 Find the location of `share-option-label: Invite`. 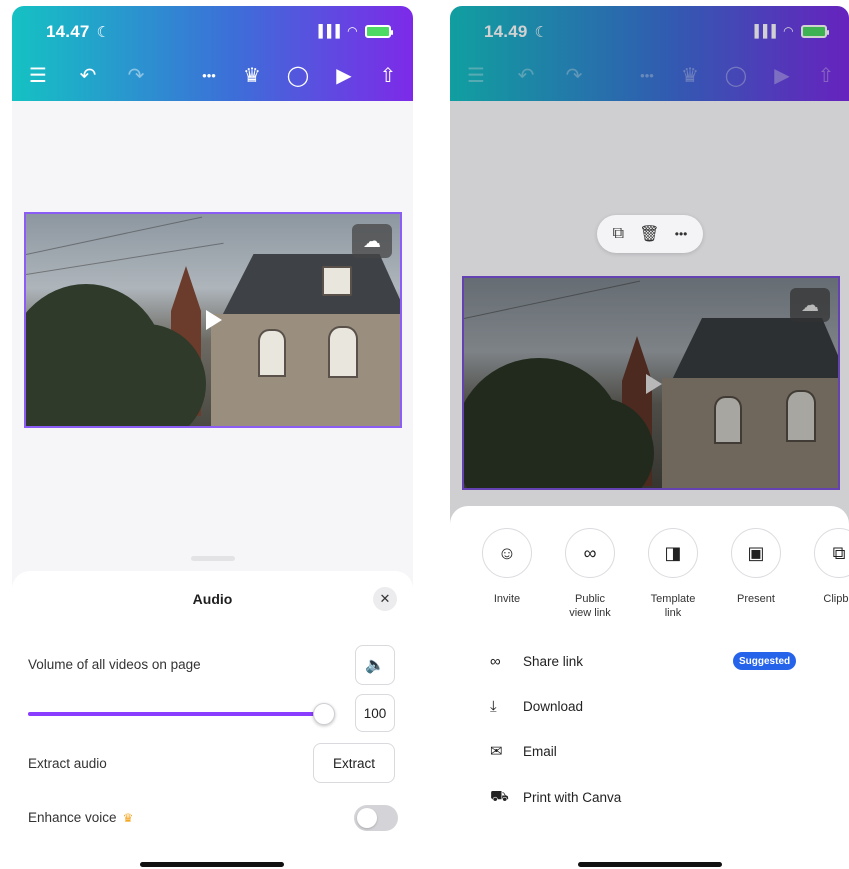

share-option-label: Invite is located at coordinates (507, 599).